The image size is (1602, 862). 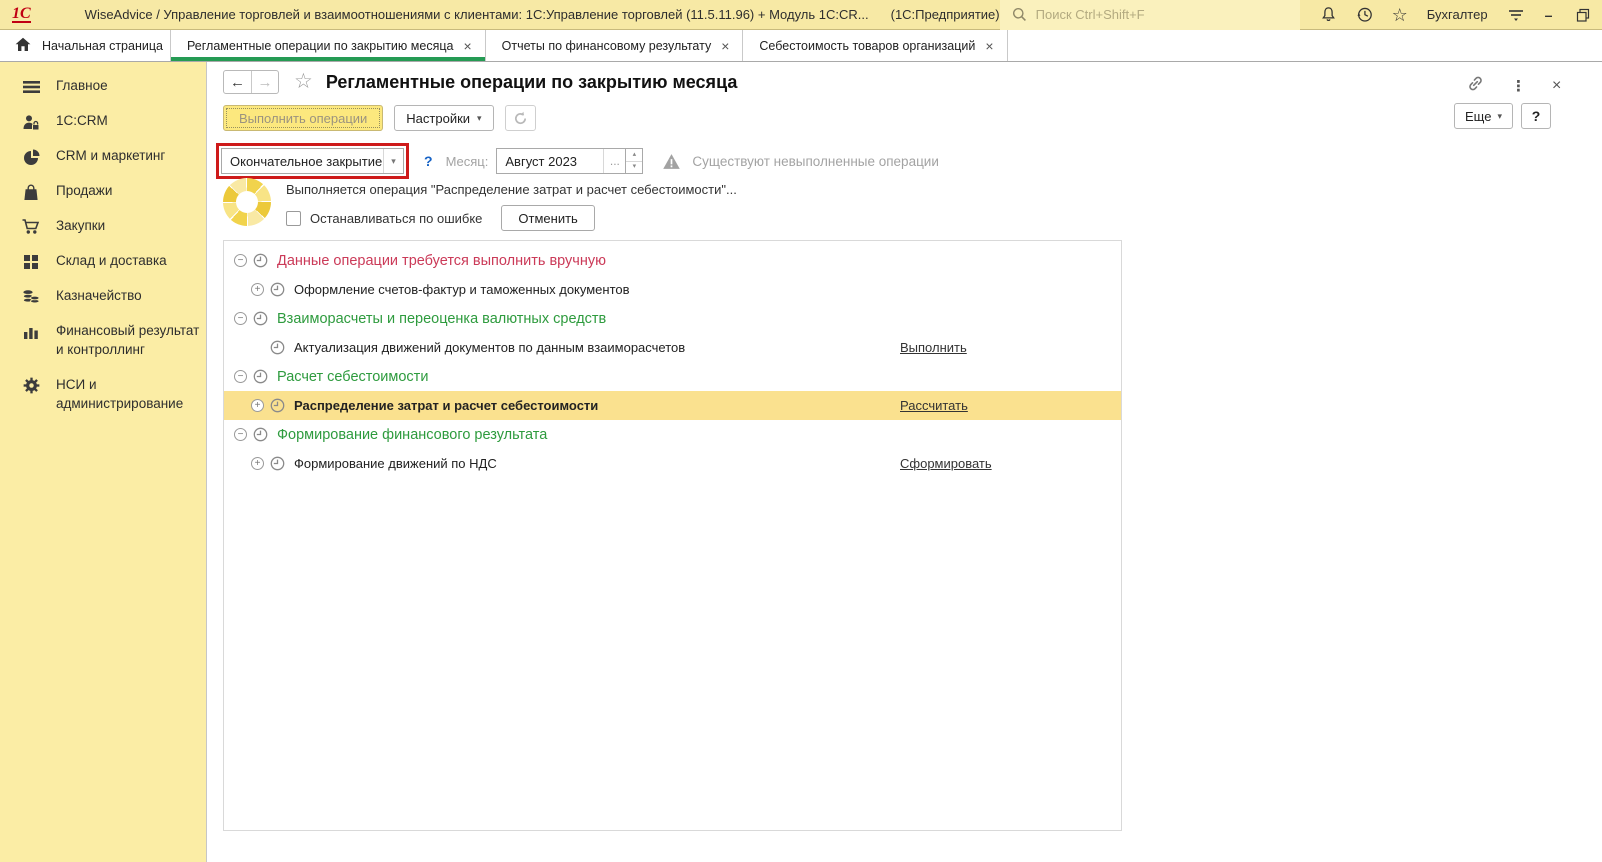 I want to click on form-corner-icons: ⋮ ×, so click(x=1513, y=86).